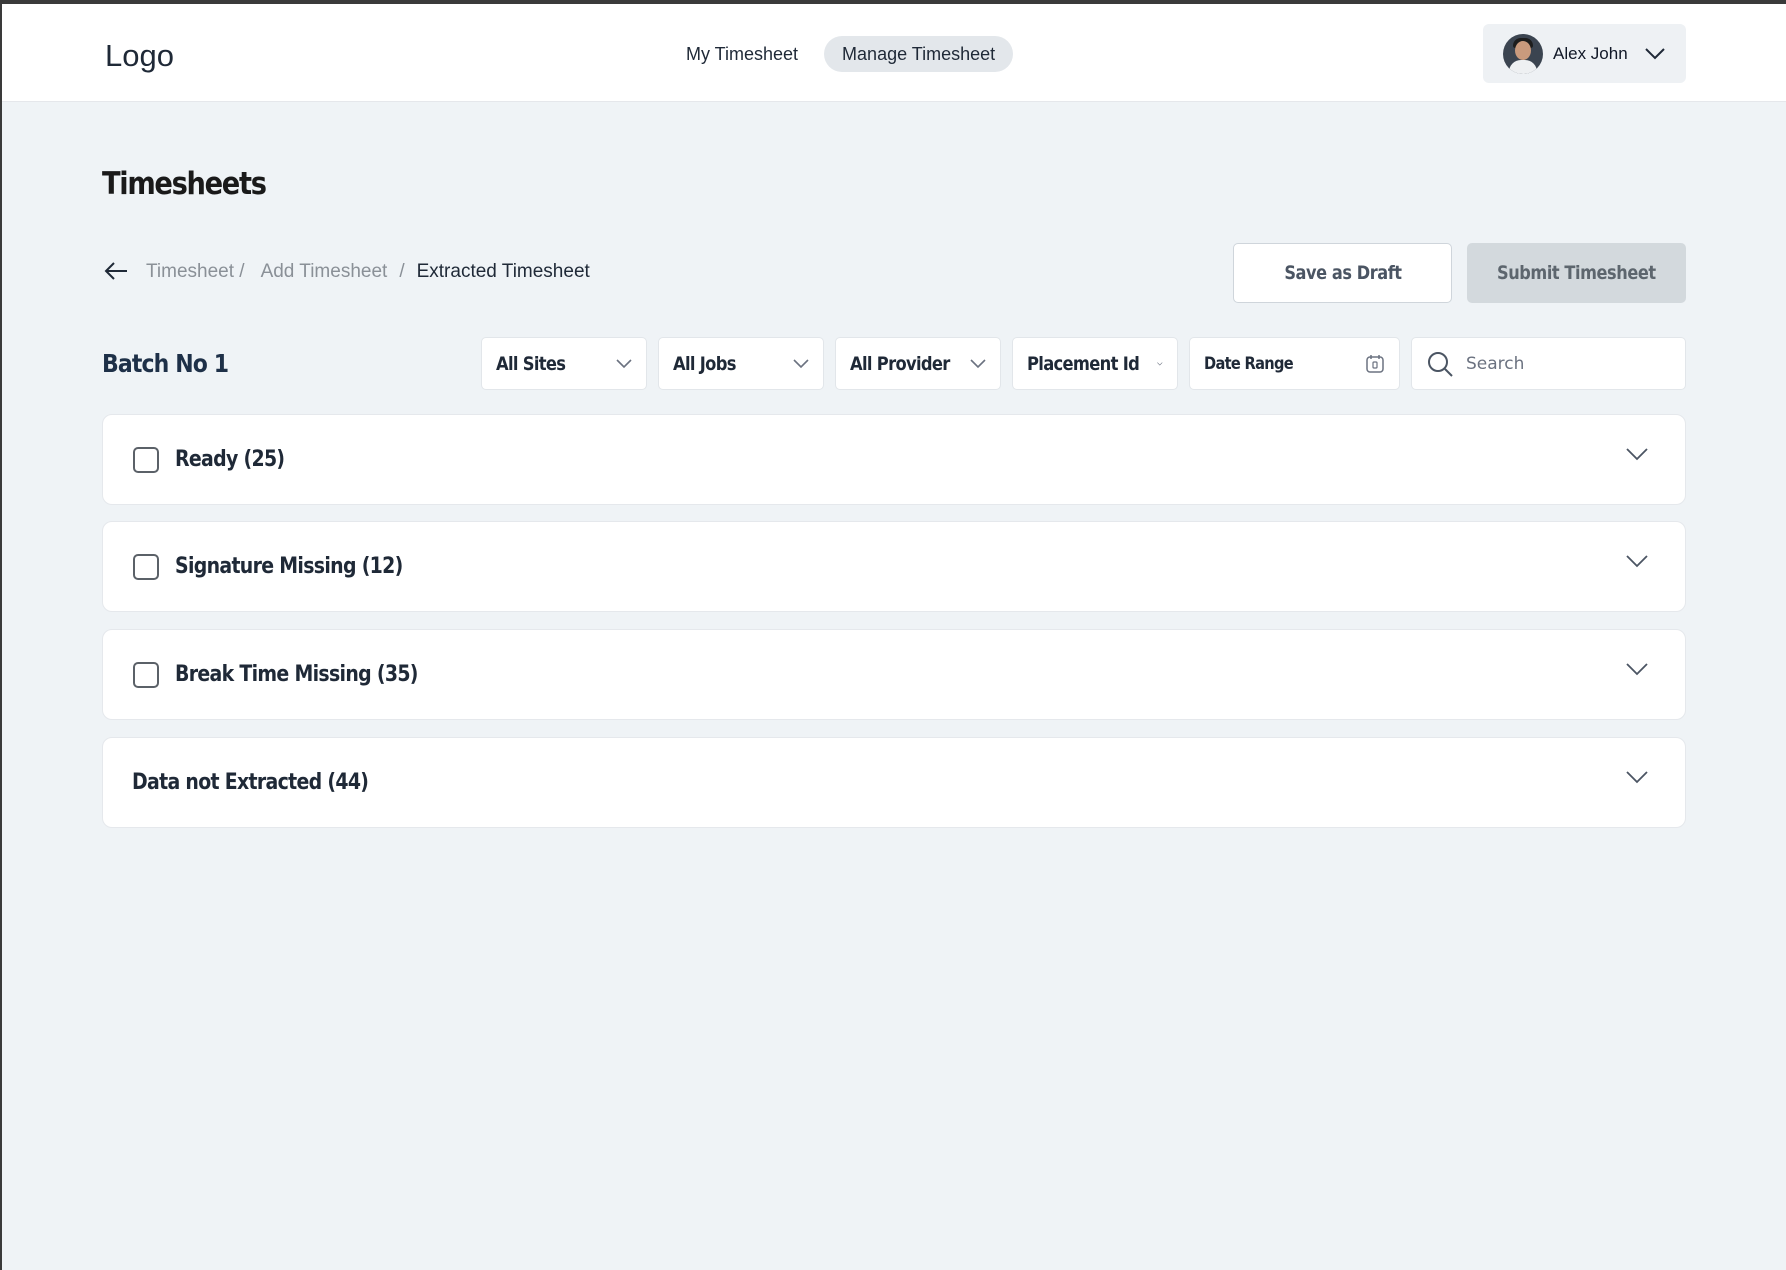  What do you see at coordinates (1294, 363) in the screenshot?
I see `filter-date-range: Date Range` at bounding box center [1294, 363].